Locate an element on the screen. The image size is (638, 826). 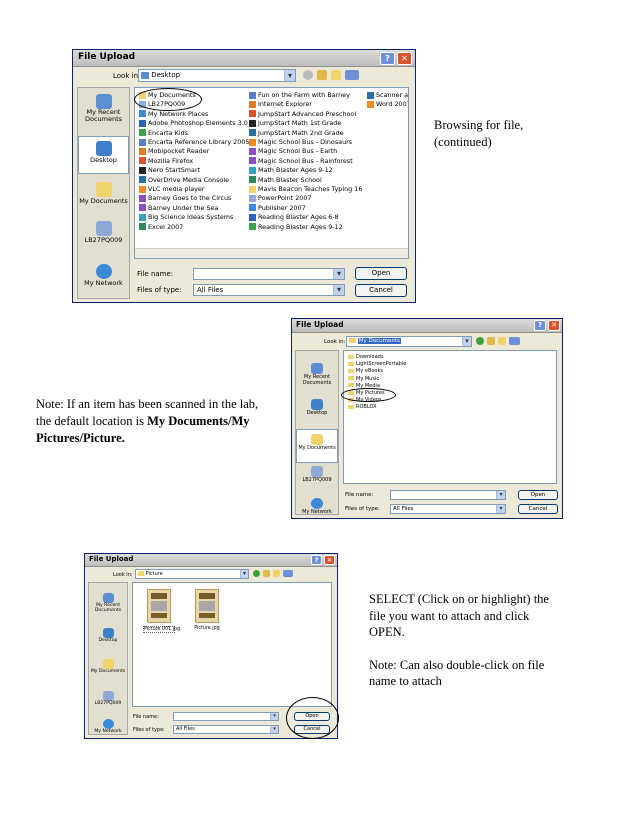
list-item: Adobe Photoshop Elements 3.0 is located at coordinates (193, 123).